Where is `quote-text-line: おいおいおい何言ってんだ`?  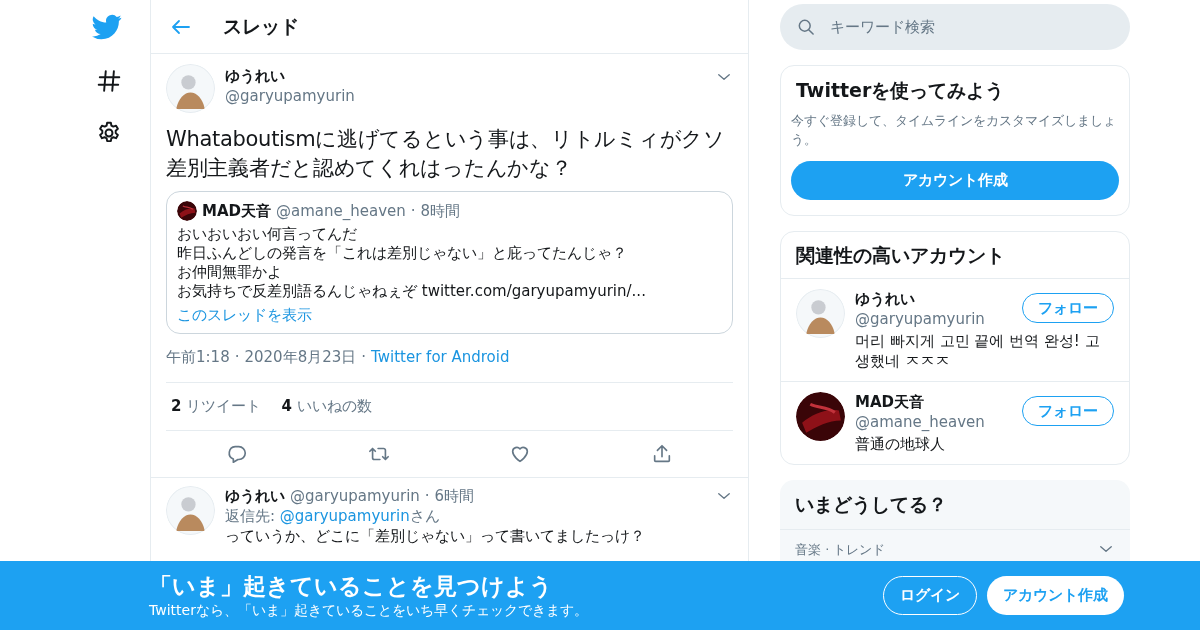 quote-text-line: おいおいおい何言ってんだ is located at coordinates (267, 234).